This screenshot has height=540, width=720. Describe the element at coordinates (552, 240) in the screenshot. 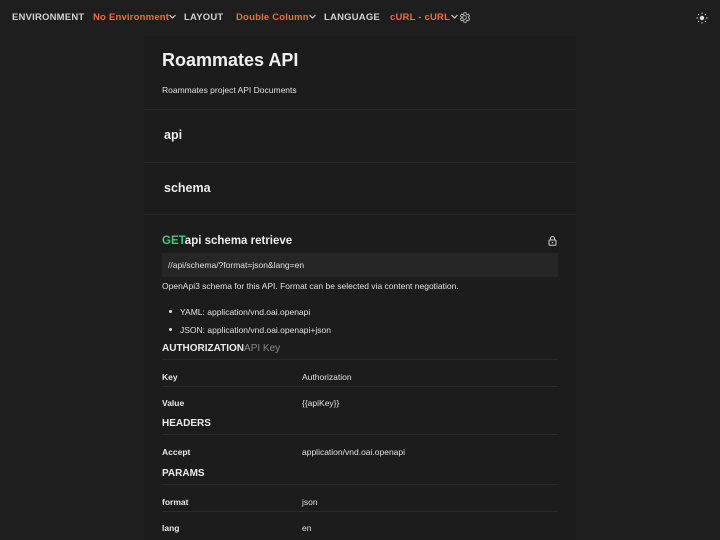

I see `lock-icon` at that location.